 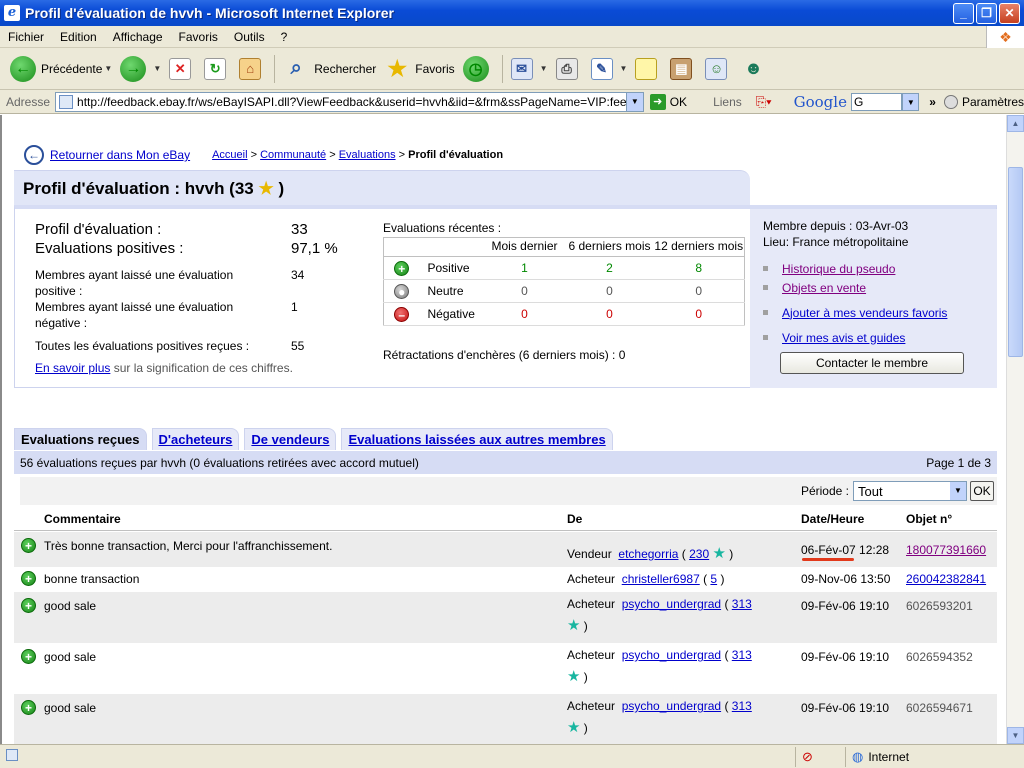 What do you see at coordinates (963, 13) in the screenshot?
I see `minimize-button: _` at bounding box center [963, 13].